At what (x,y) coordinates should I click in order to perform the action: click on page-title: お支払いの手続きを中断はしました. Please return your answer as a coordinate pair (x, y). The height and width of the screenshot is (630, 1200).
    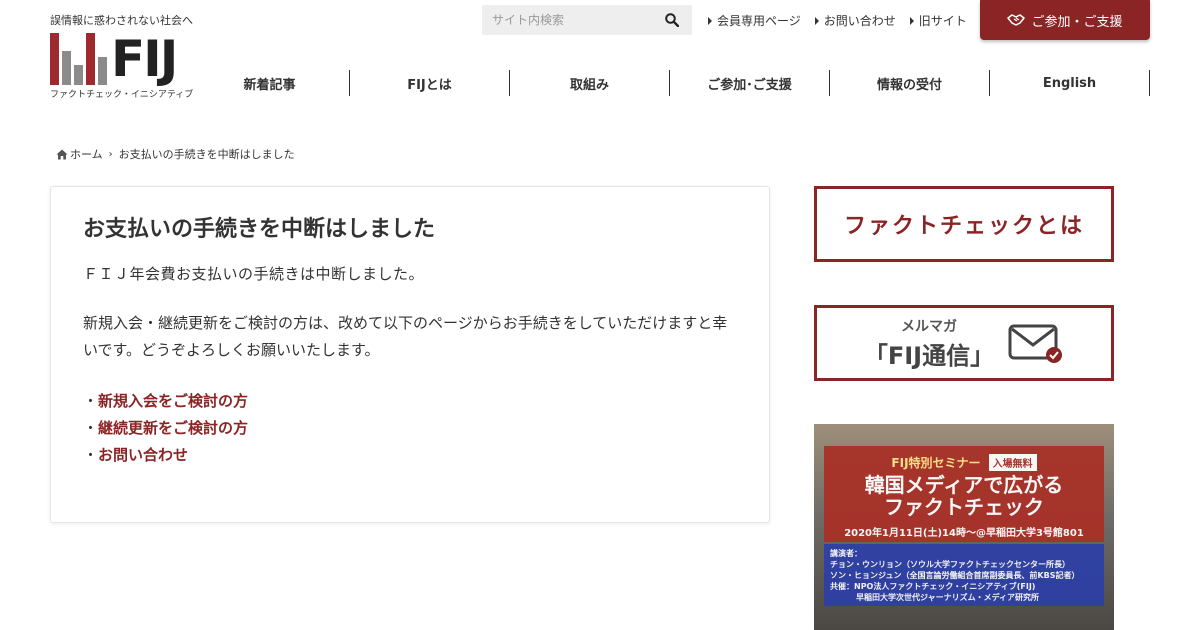
    Looking at the image, I should click on (259, 229).